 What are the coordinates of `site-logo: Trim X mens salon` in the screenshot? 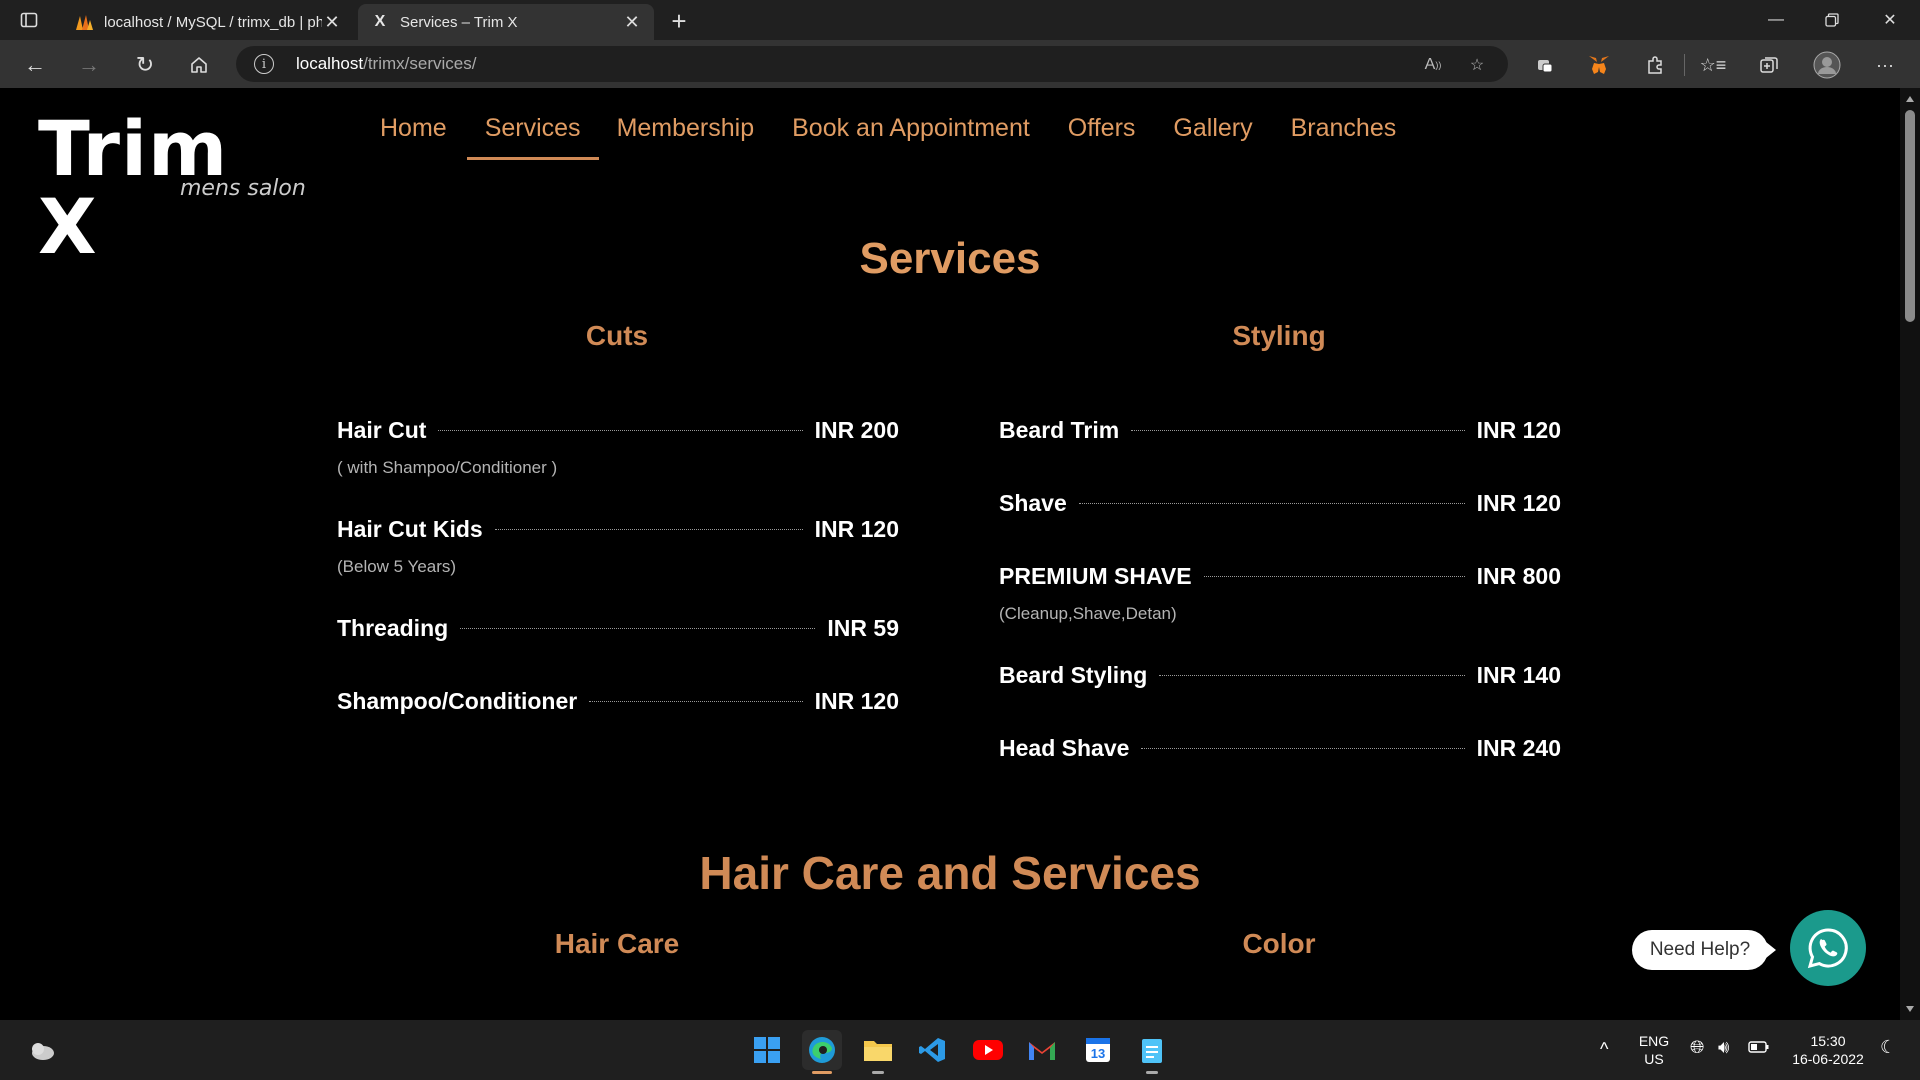 It's located at (173, 188).